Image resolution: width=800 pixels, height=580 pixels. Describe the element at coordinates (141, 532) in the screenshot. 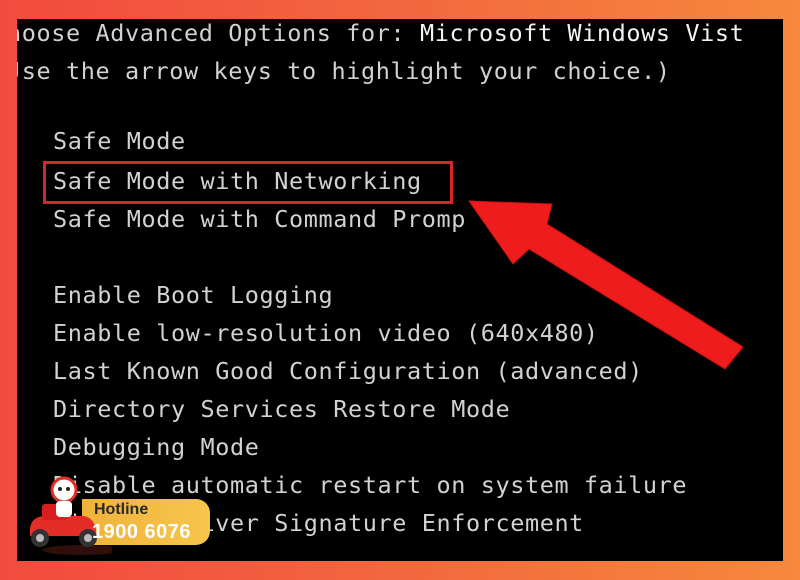

I see `hotline-number: 1900 6076` at that location.